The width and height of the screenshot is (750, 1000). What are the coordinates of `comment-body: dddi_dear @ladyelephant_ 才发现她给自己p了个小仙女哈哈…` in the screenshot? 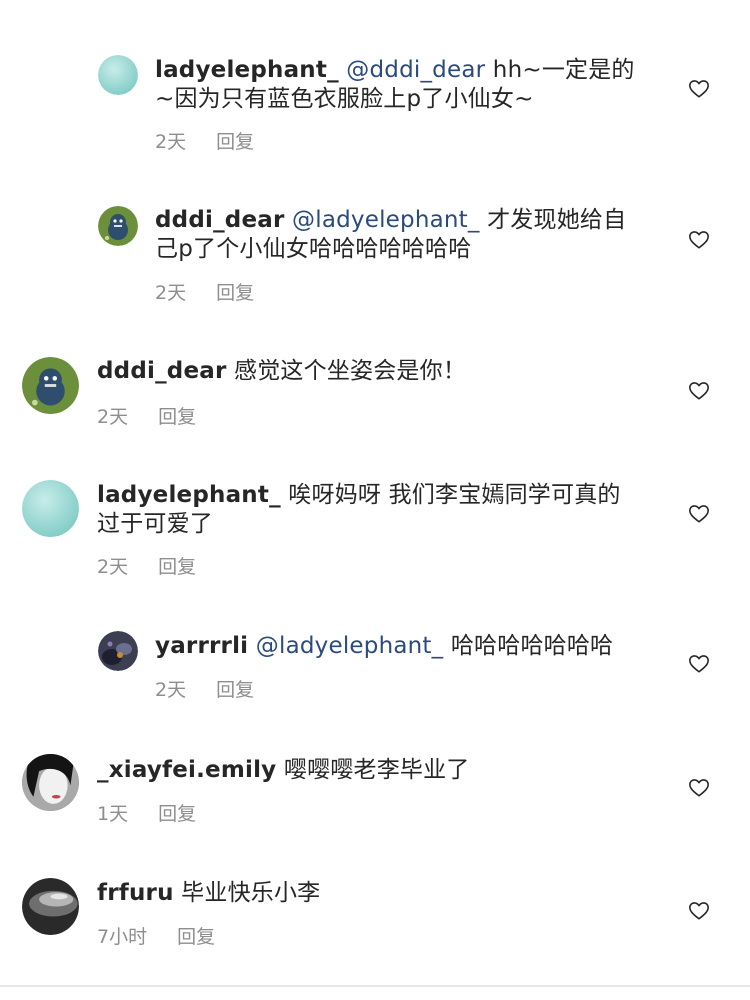 It's located at (397, 235).